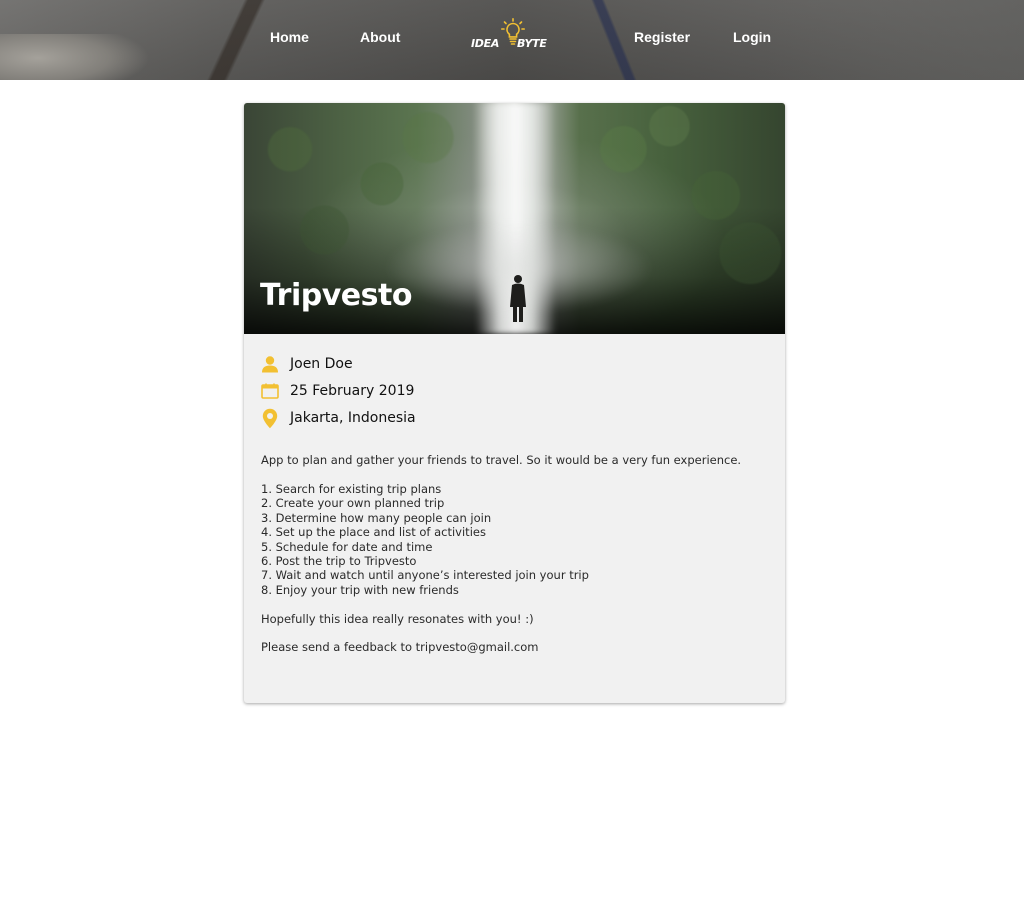 This screenshot has width=1024, height=900. What do you see at coordinates (270, 418) in the screenshot?
I see `map-pin-icon` at bounding box center [270, 418].